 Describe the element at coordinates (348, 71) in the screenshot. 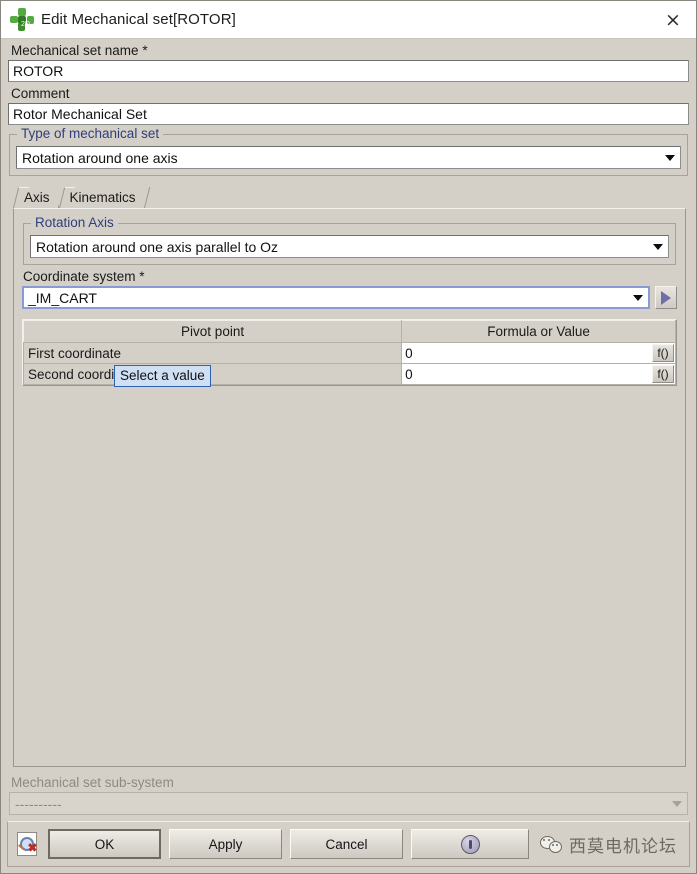

I see `mechanical-set-name-input: ROTOR` at that location.